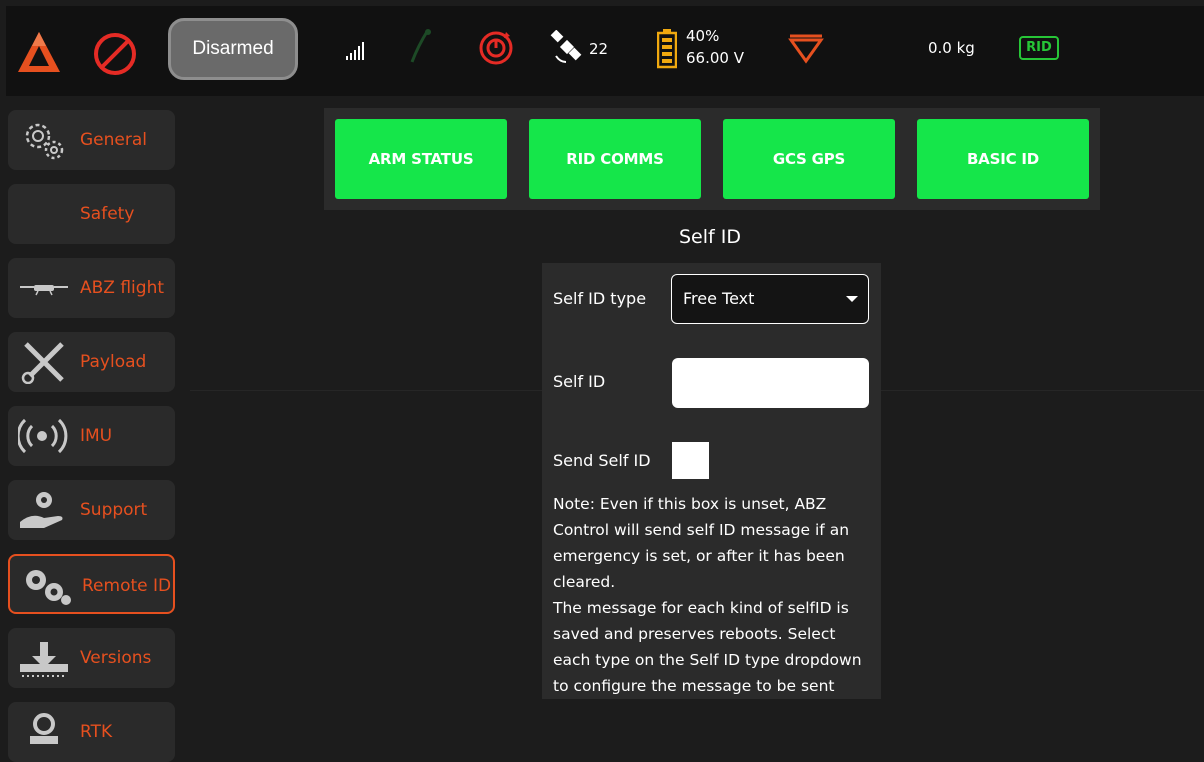 Image resolution: width=1204 pixels, height=762 pixels. What do you see at coordinates (719, 298) in the screenshot?
I see `self-id-type-value: Free Text` at bounding box center [719, 298].